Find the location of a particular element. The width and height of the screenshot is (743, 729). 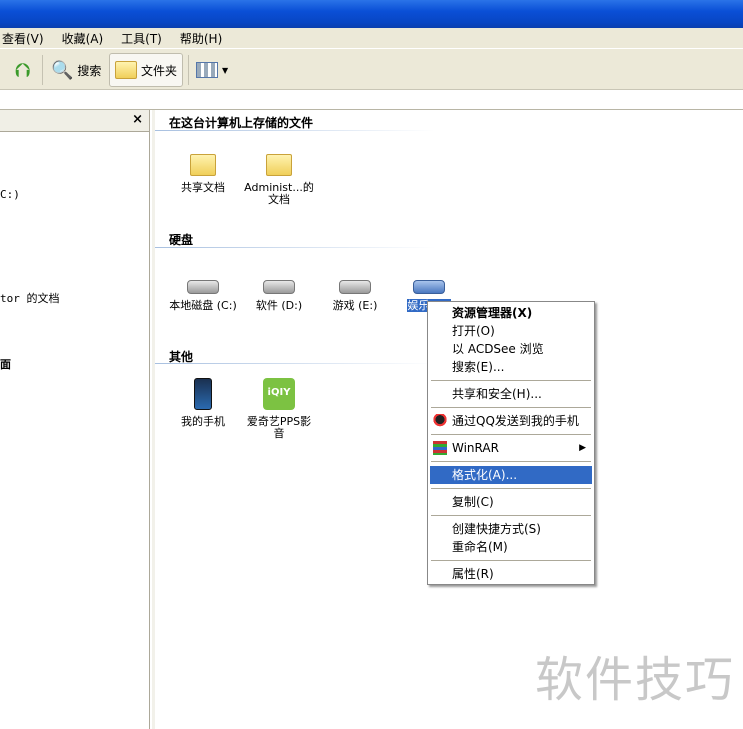

menu-item-label: WinRAR is located at coordinates (475, 448).